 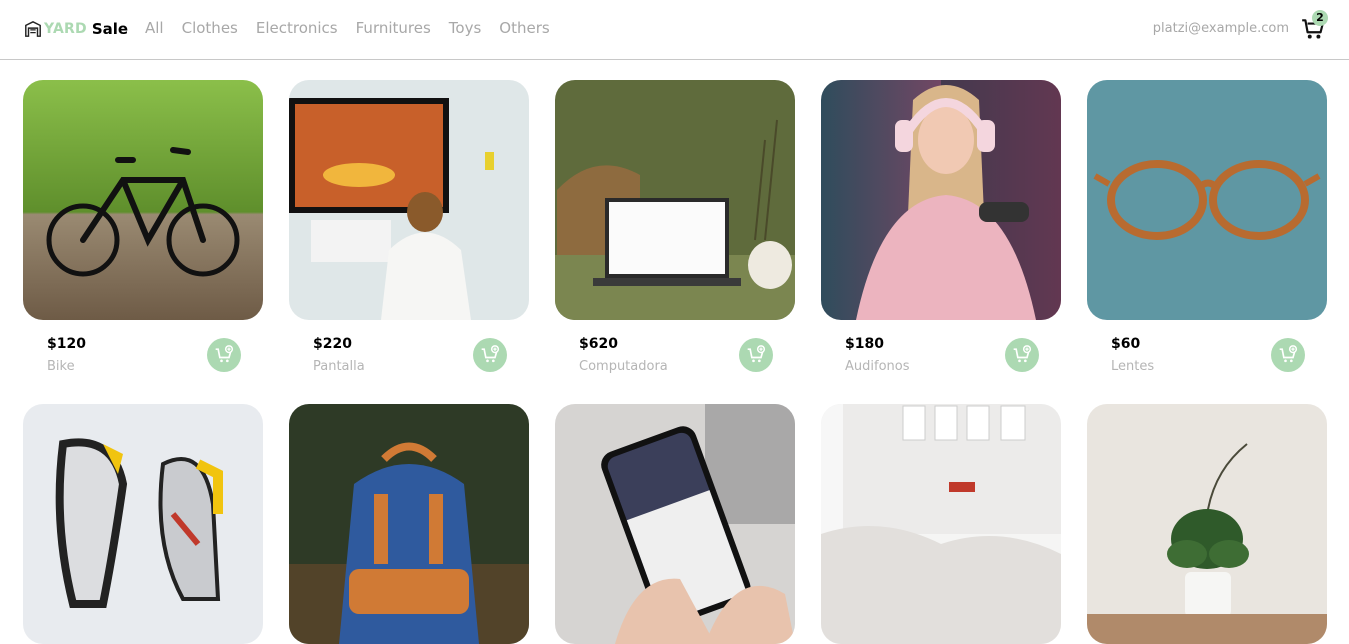 What do you see at coordinates (941, 200) in the screenshot?
I see `product-image-audifonos` at bounding box center [941, 200].